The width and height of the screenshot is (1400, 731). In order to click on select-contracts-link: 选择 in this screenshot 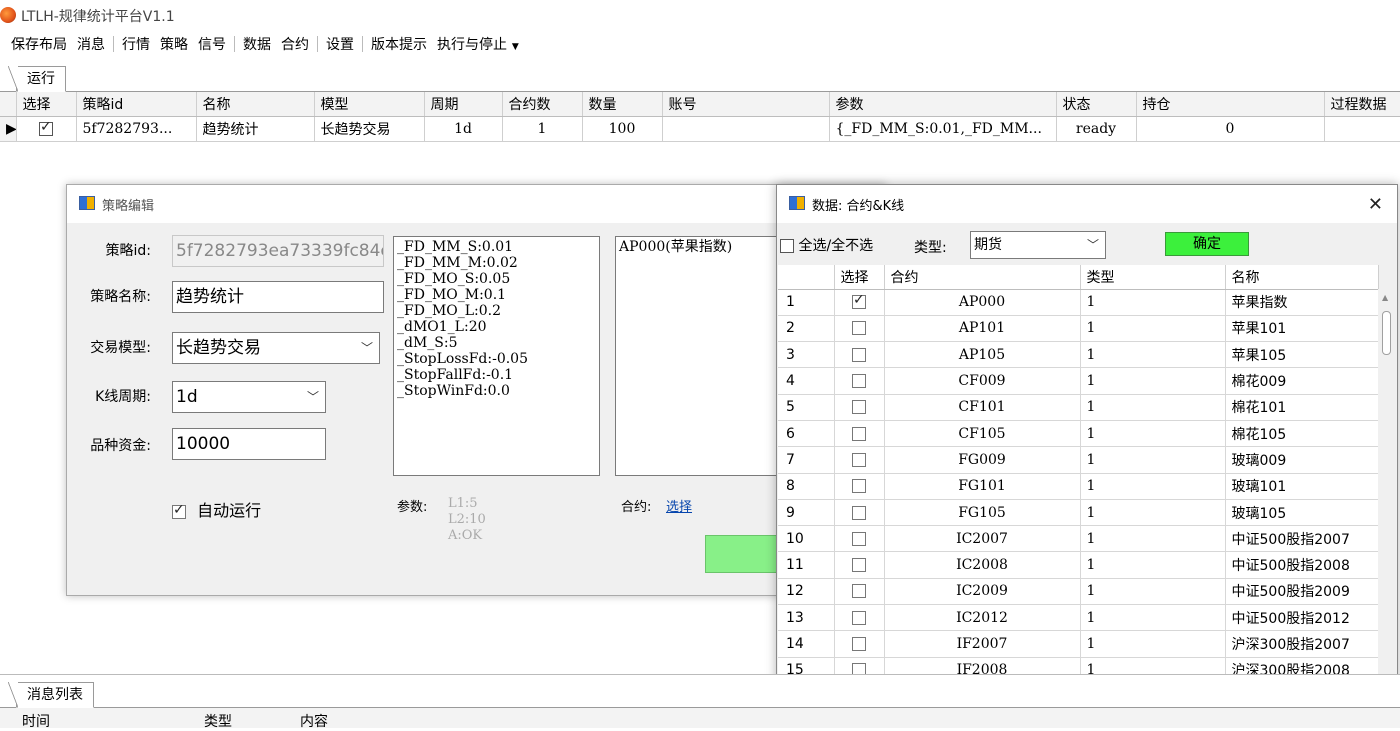, I will do `click(679, 505)`.